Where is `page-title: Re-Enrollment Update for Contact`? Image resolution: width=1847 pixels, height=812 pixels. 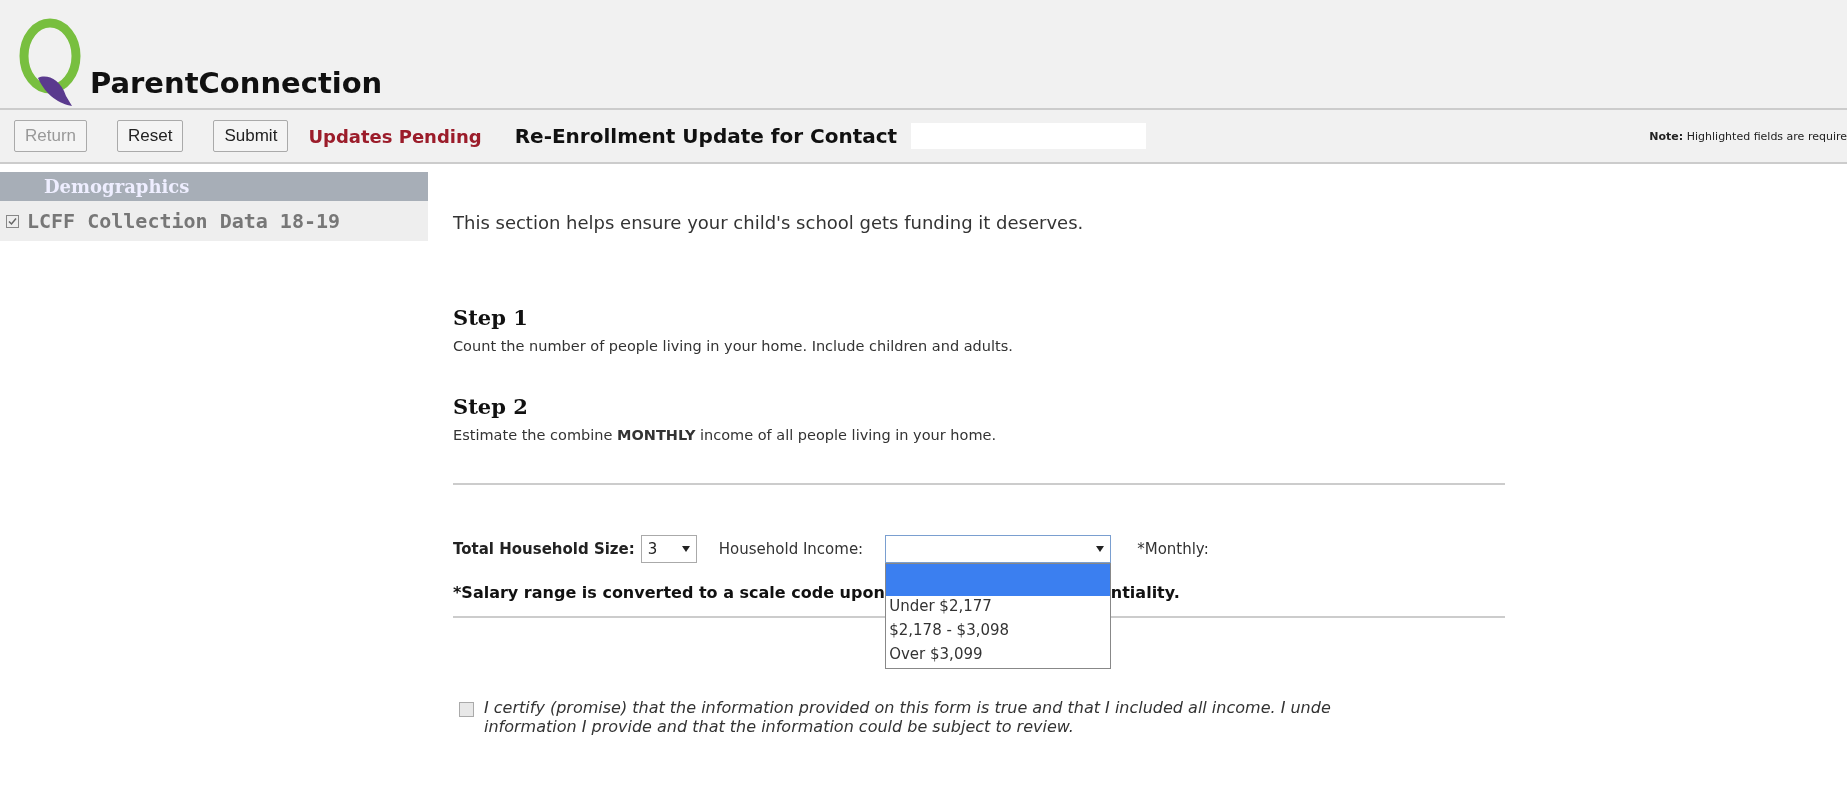
page-title: Re-Enrollment Update for Contact is located at coordinates (706, 136).